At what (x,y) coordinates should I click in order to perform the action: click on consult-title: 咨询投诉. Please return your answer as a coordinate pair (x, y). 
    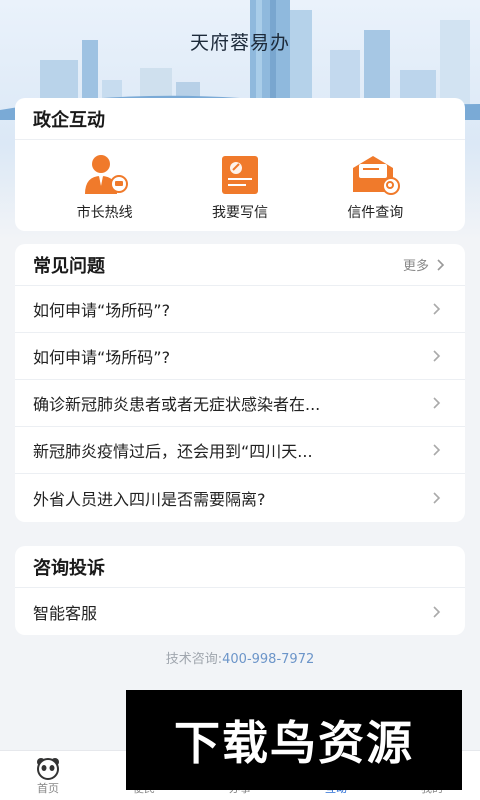
    Looking at the image, I should click on (69, 568).